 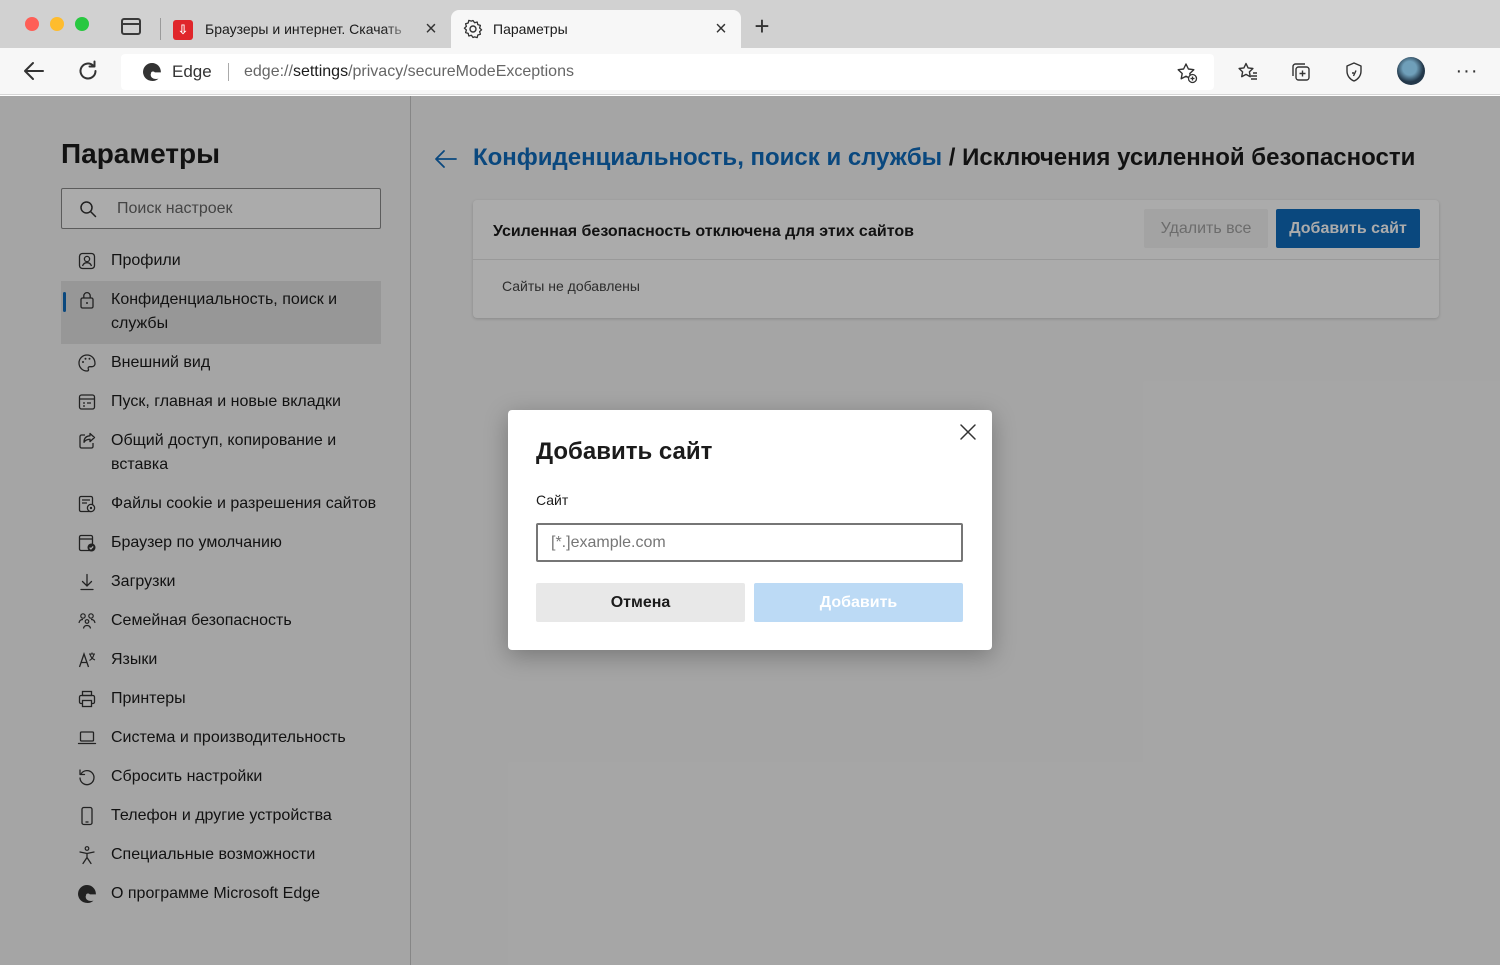 I want to click on favorites-icon, so click(x=1248, y=72).